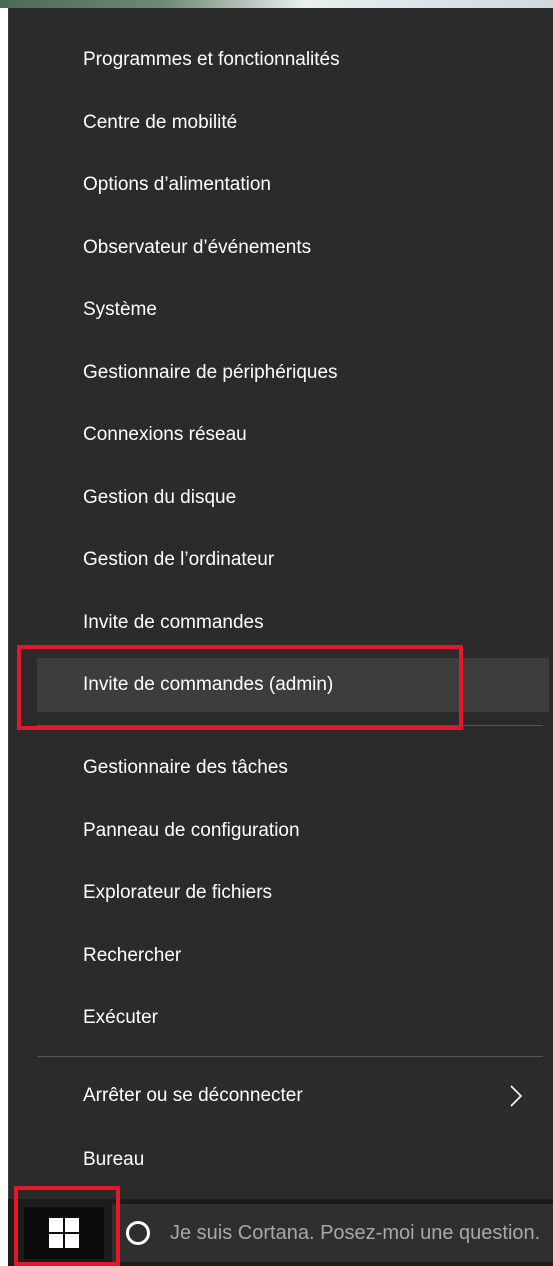 The image size is (553, 1266). I want to click on menu-item-power-options: Options d’alimentation, so click(293, 185).